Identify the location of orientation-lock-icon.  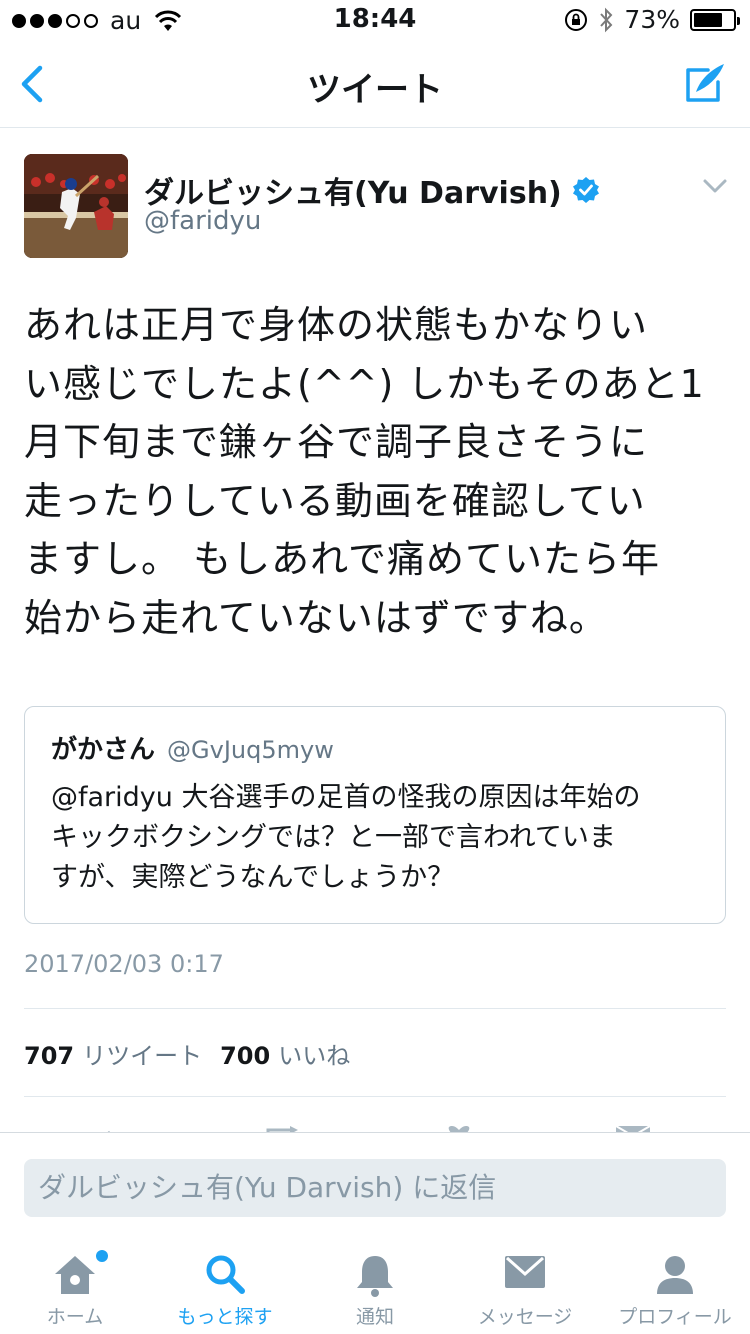
(576, 19).